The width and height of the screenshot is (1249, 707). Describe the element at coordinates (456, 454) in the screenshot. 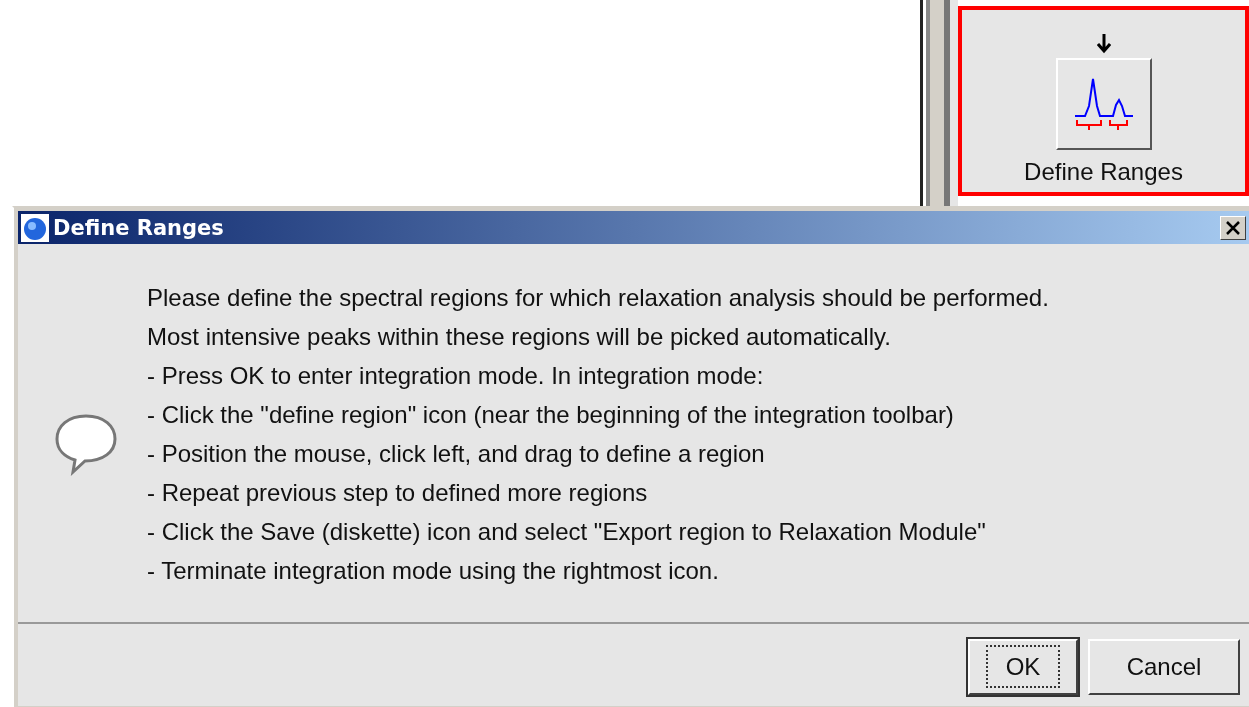

I see `message-line: - Position the mouse, click left, and drag to define a region` at that location.